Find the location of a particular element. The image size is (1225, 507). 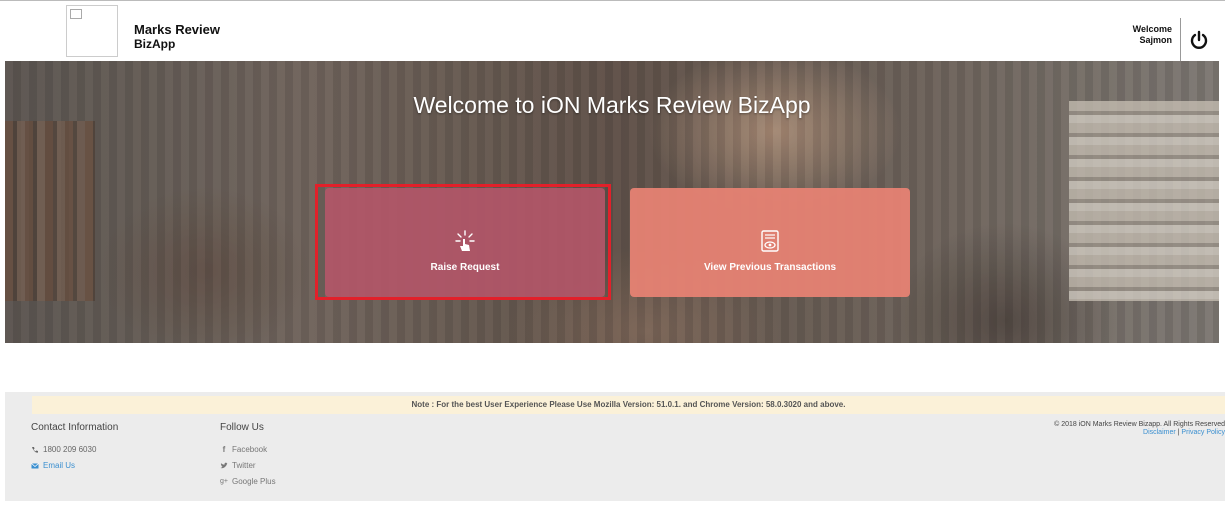

document-view-icon is located at coordinates (770, 241).